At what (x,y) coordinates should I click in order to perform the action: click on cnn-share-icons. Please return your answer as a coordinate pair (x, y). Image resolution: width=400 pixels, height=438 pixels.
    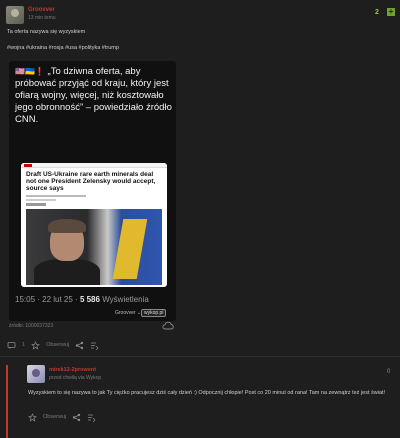
    Looking at the image, I should click on (36, 204).